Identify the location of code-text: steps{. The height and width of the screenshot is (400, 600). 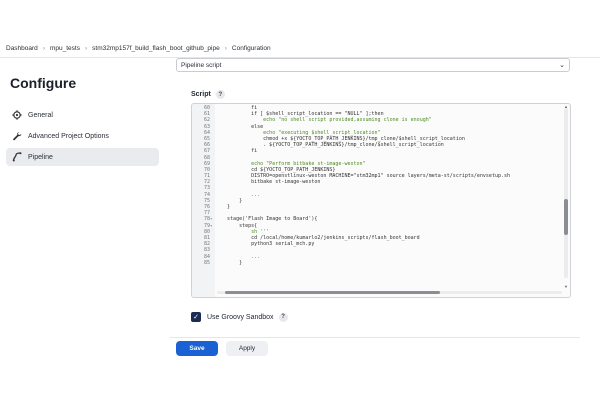
(236, 225).